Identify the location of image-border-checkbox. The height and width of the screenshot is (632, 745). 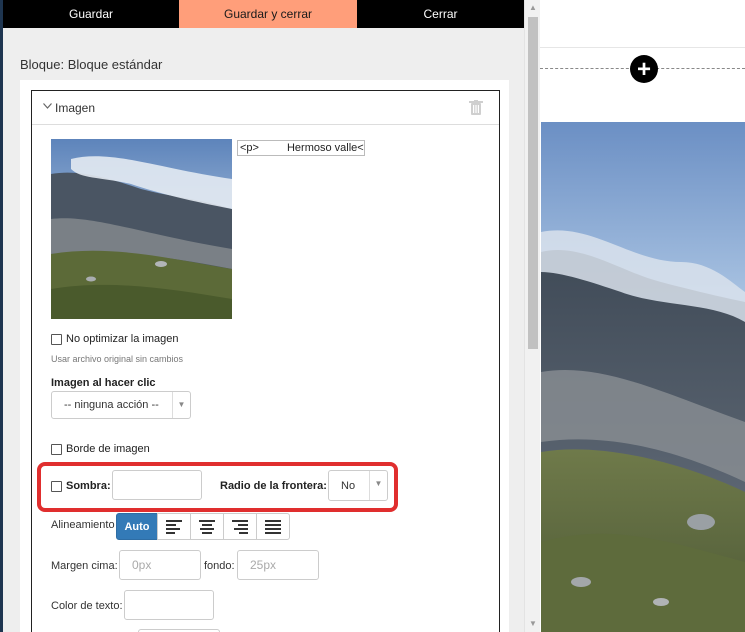
(56, 449).